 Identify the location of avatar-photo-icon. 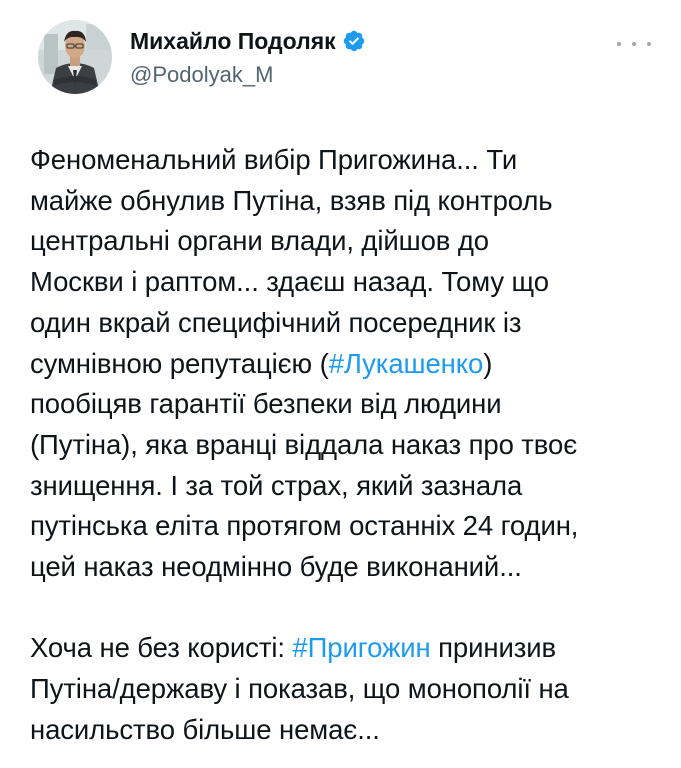
(75, 57).